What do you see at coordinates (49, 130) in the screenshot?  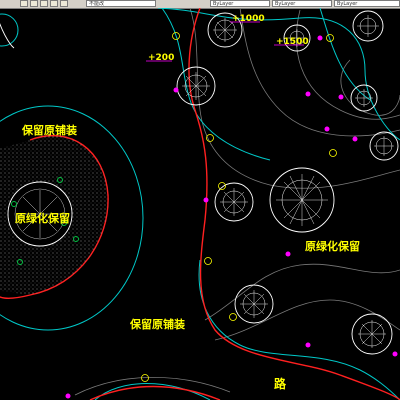 I see `label-preserve-paving-top: 保留原铺装` at bounding box center [49, 130].